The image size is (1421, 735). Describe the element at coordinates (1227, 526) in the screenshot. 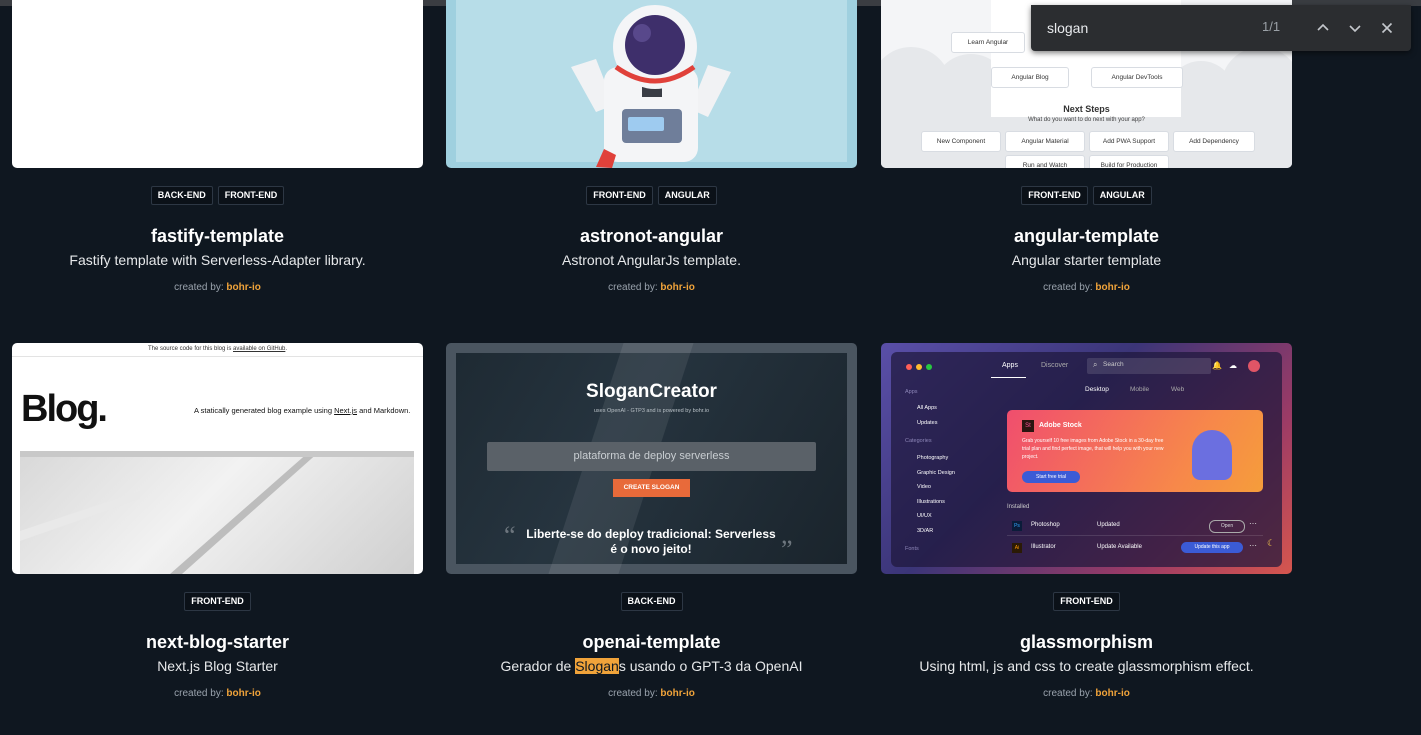

I see `open-button: Open` at that location.